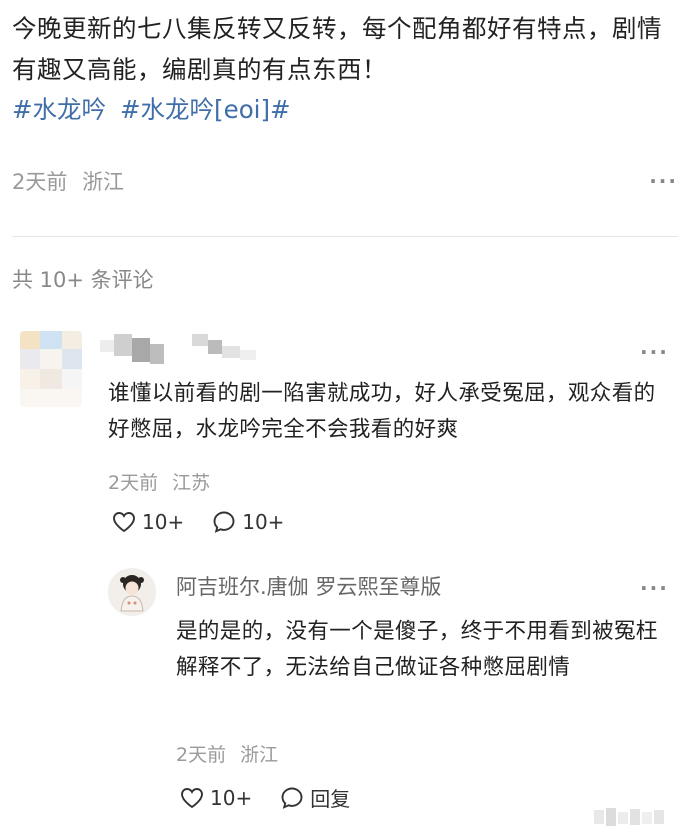  Describe the element at coordinates (191, 483) in the screenshot. I see `comment-location: 江苏` at that location.